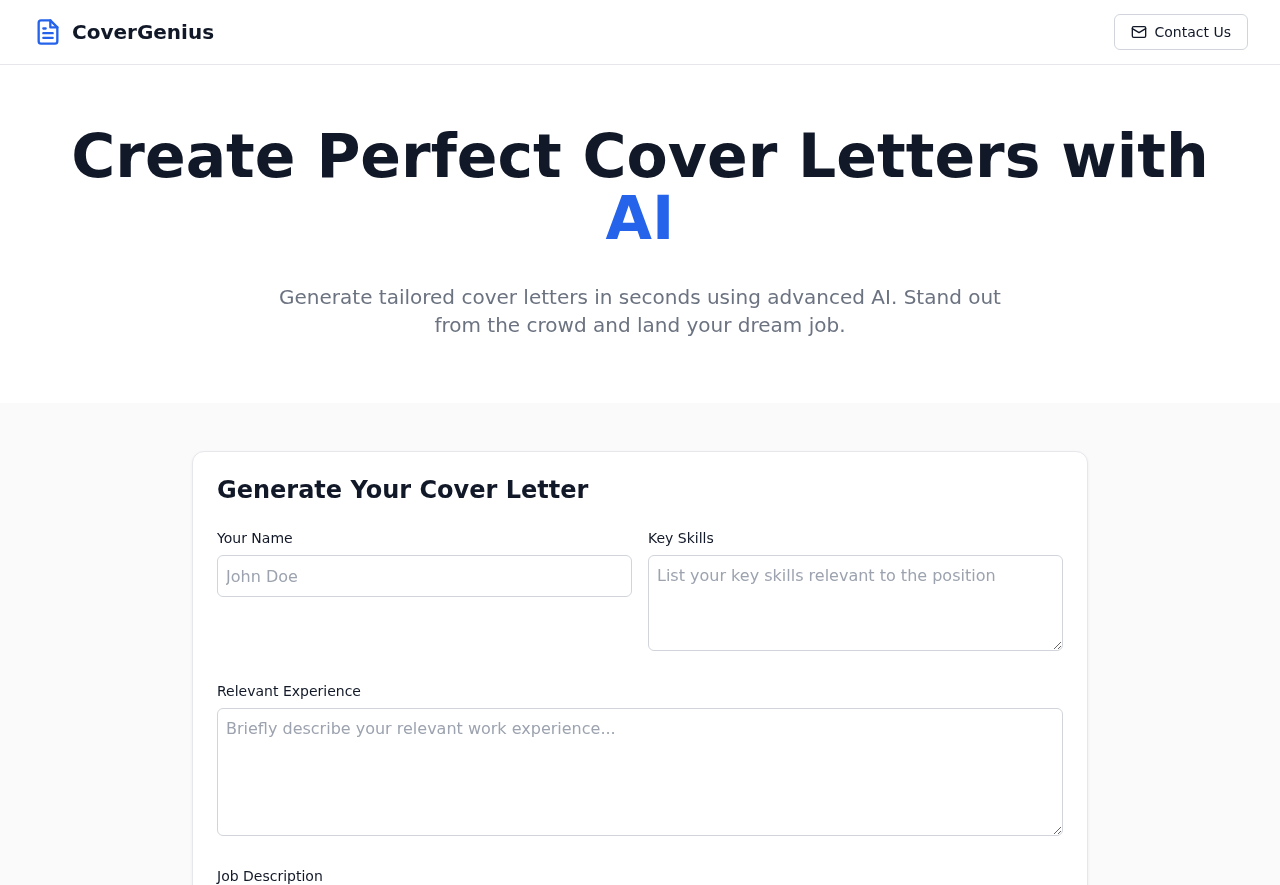 This screenshot has width=1280, height=885. Describe the element at coordinates (640, 311) in the screenshot. I see `hero-subtitle: Generate tailored cover letters in seconds using advanced AI. Stand out from the crowd and land your dream job.` at that location.